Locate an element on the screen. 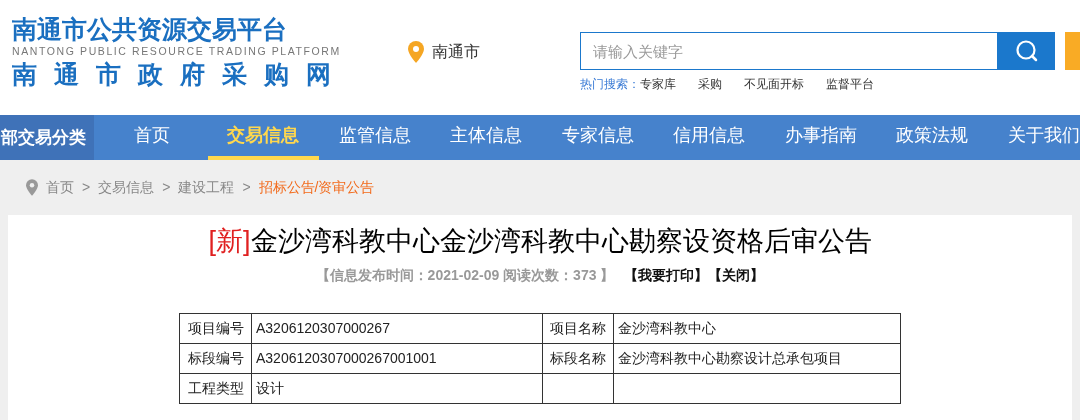 The width and height of the screenshot is (1080, 420). table-cell: 项目编号 is located at coordinates (215, 328).